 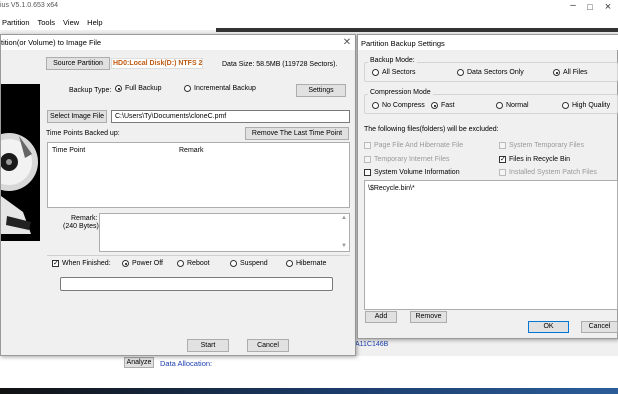 I want to click on suspend-label: Suspend, so click(x=254, y=263).